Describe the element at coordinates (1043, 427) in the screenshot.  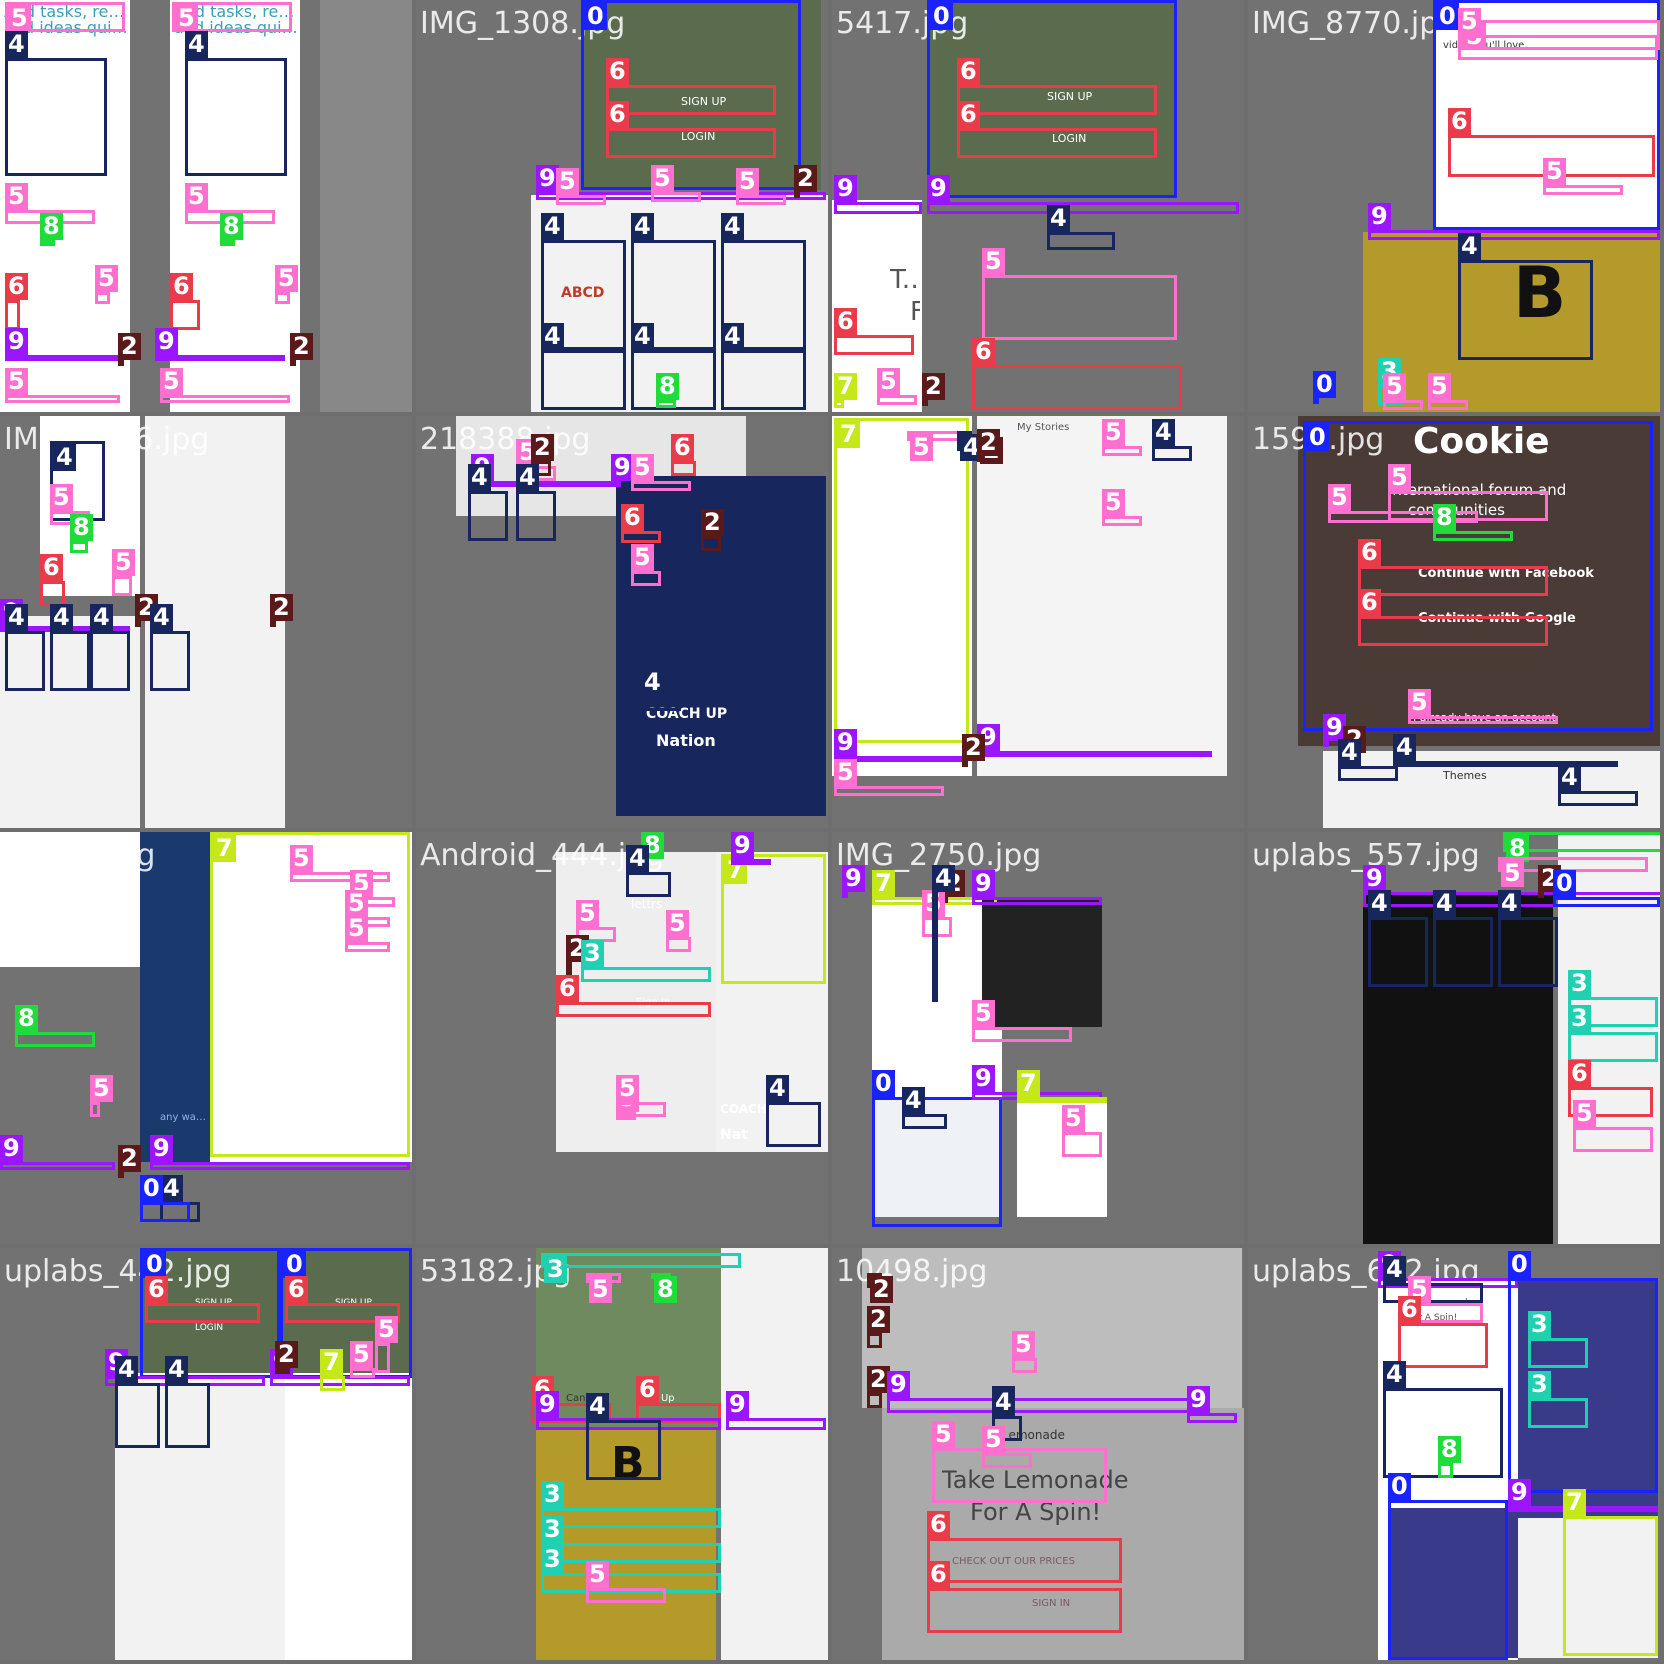
I see `screenshot-text: My Stories` at that location.